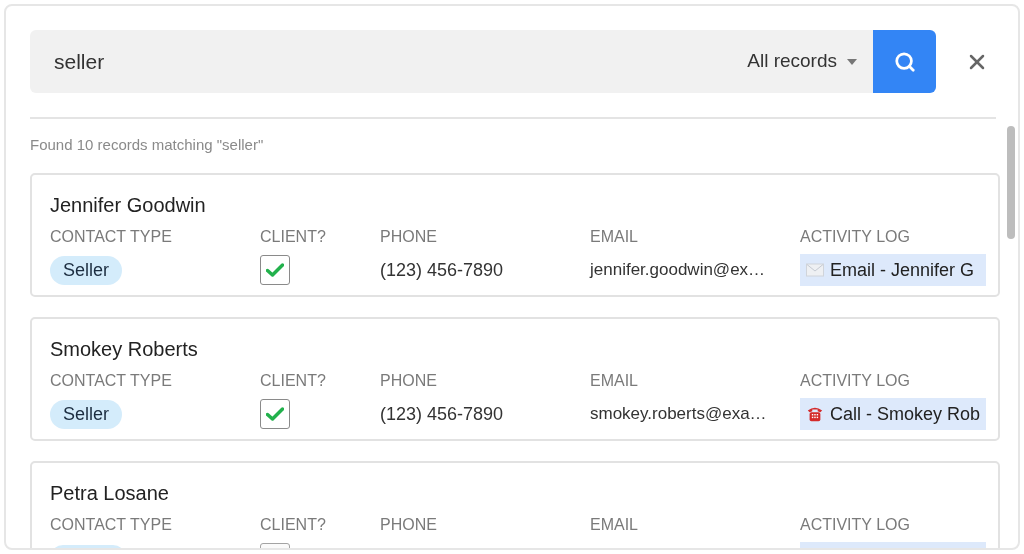 Image resolution: width=1024 pixels, height=554 pixels. I want to click on search-button, so click(904, 61).